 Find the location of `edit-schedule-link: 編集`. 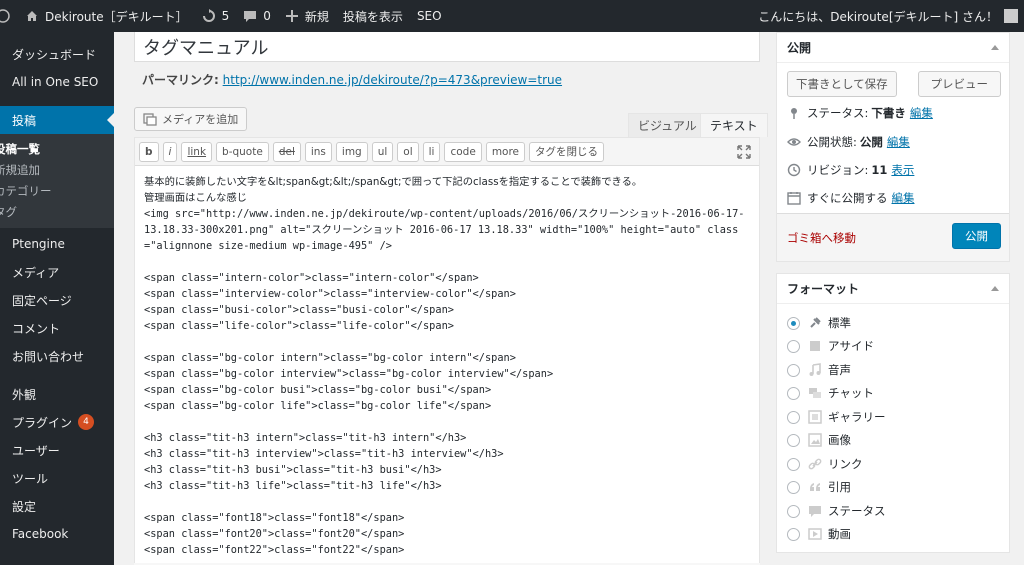

edit-schedule-link: 編集 is located at coordinates (903, 198).